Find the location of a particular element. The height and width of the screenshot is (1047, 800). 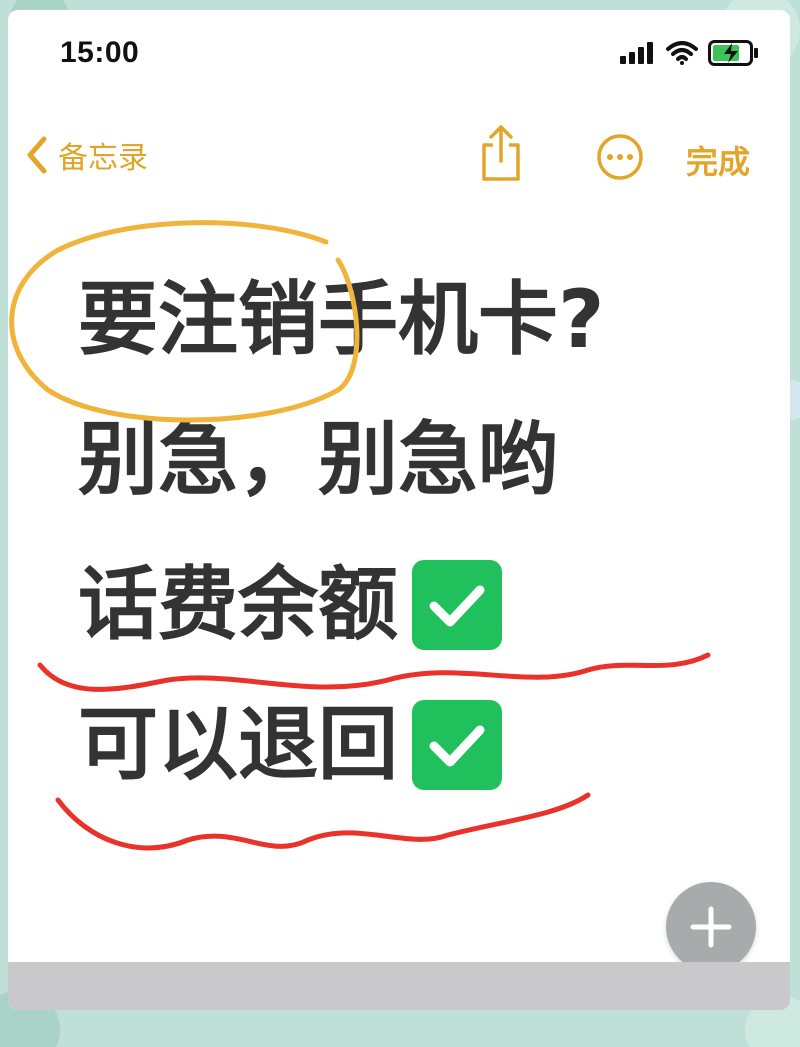

add-note-button is located at coordinates (711, 927).